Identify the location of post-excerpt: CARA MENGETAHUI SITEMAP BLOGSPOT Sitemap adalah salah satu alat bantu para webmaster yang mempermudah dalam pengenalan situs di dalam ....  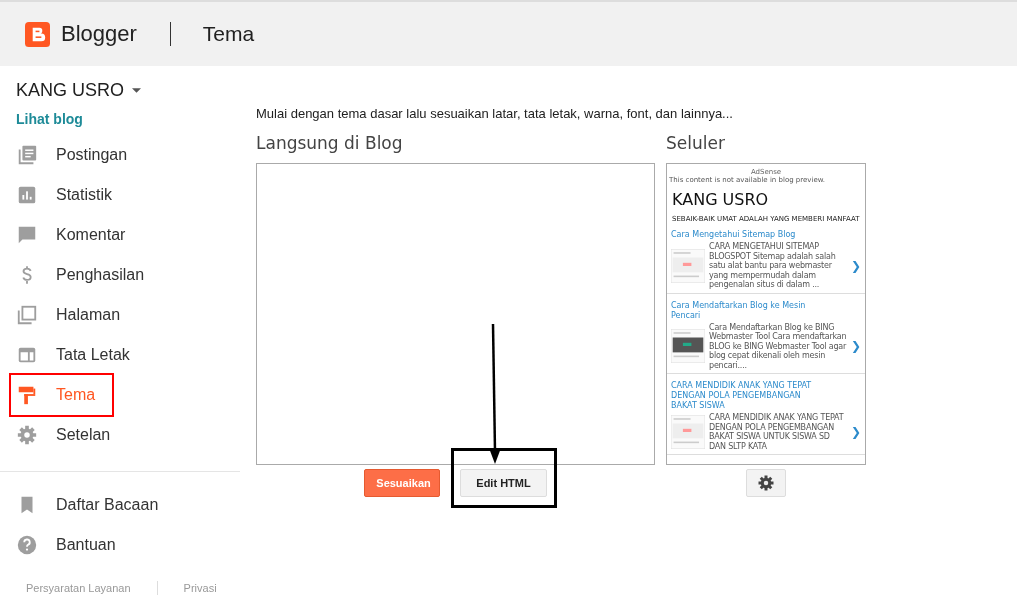
(773, 266).